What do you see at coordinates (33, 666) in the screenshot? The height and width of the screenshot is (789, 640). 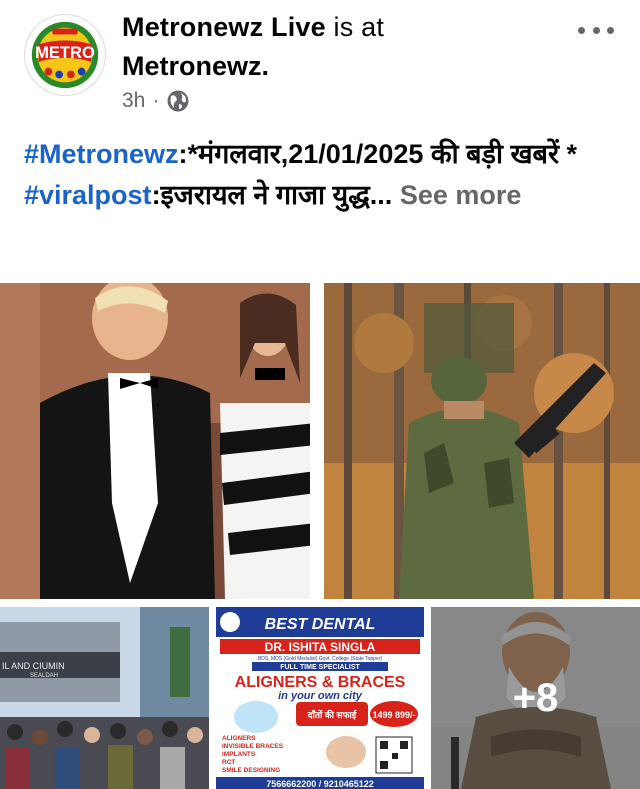 I see `crowd-sign-text: IL AND CIUMIN` at bounding box center [33, 666].